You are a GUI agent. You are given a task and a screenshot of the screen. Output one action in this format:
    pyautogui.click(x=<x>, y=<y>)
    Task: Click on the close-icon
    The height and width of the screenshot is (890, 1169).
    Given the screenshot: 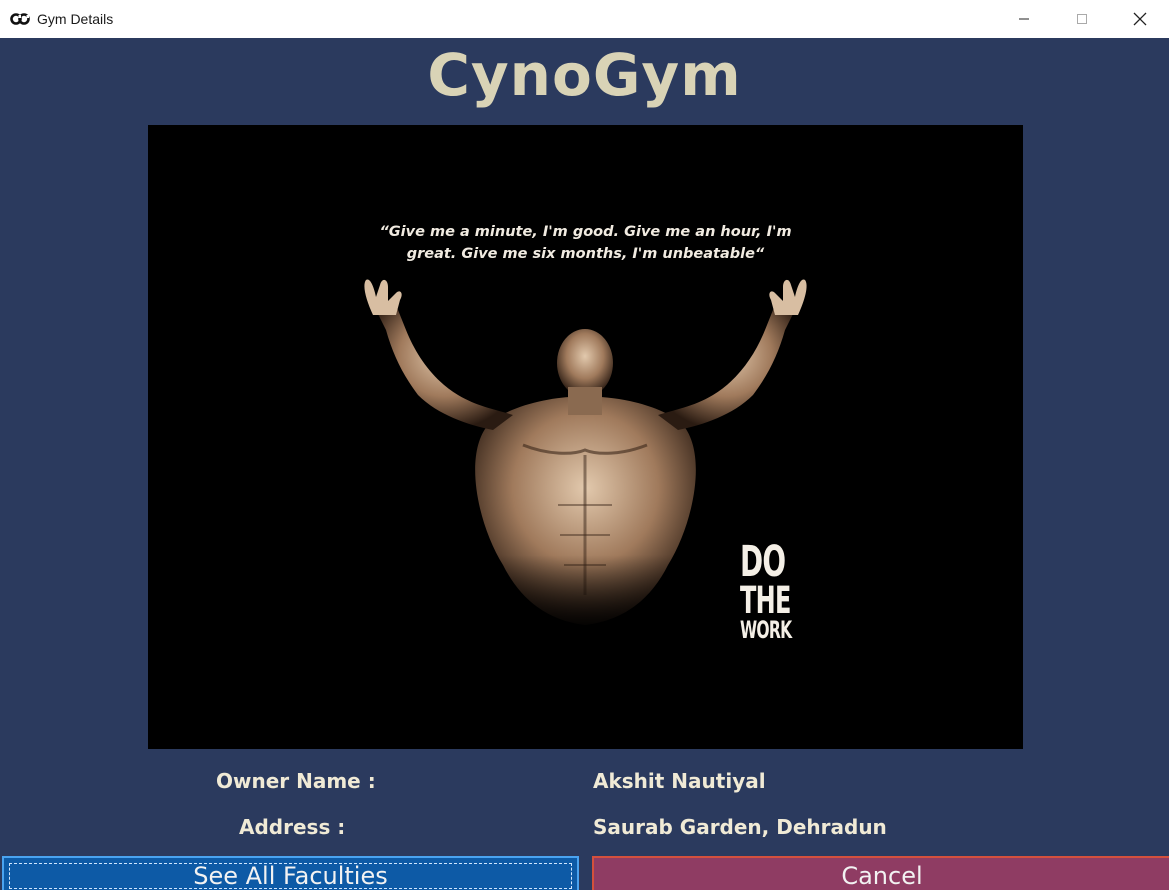 What is the action you would take?
    pyautogui.click(x=1140, y=19)
    